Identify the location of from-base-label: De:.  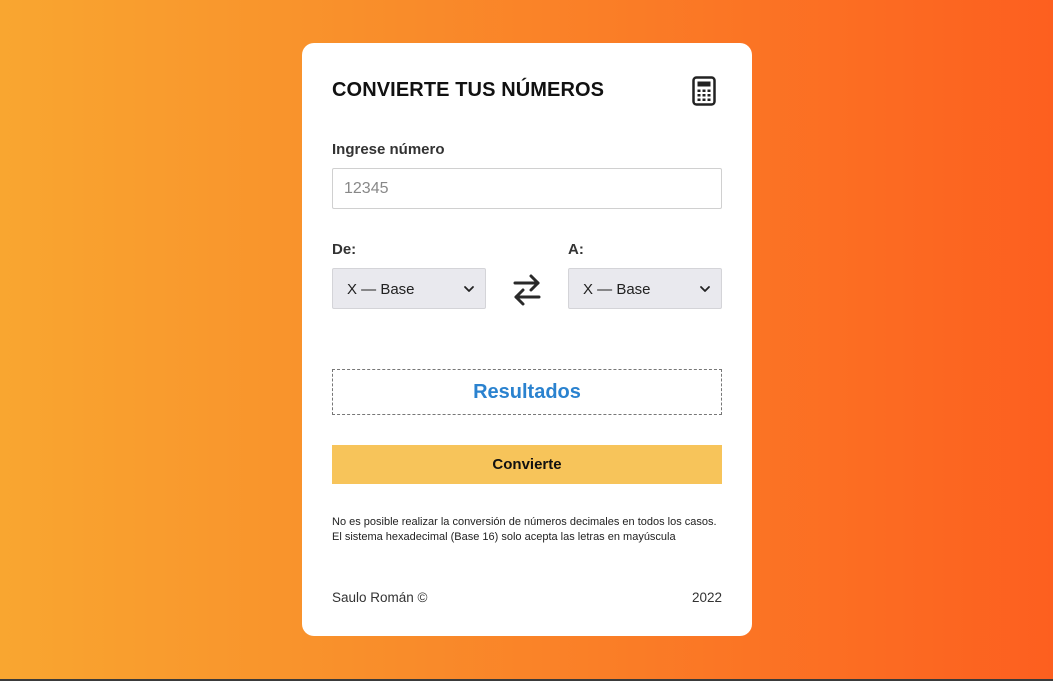
(344, 249).